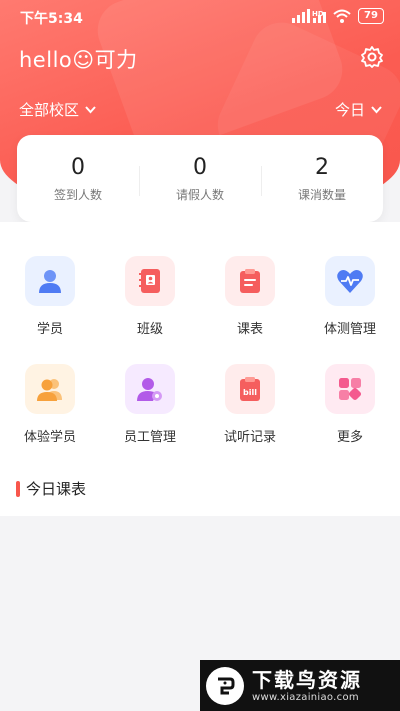 The image size is (400, 711). I want to click on menu-item-label: 员工管理, so click(149, 437).